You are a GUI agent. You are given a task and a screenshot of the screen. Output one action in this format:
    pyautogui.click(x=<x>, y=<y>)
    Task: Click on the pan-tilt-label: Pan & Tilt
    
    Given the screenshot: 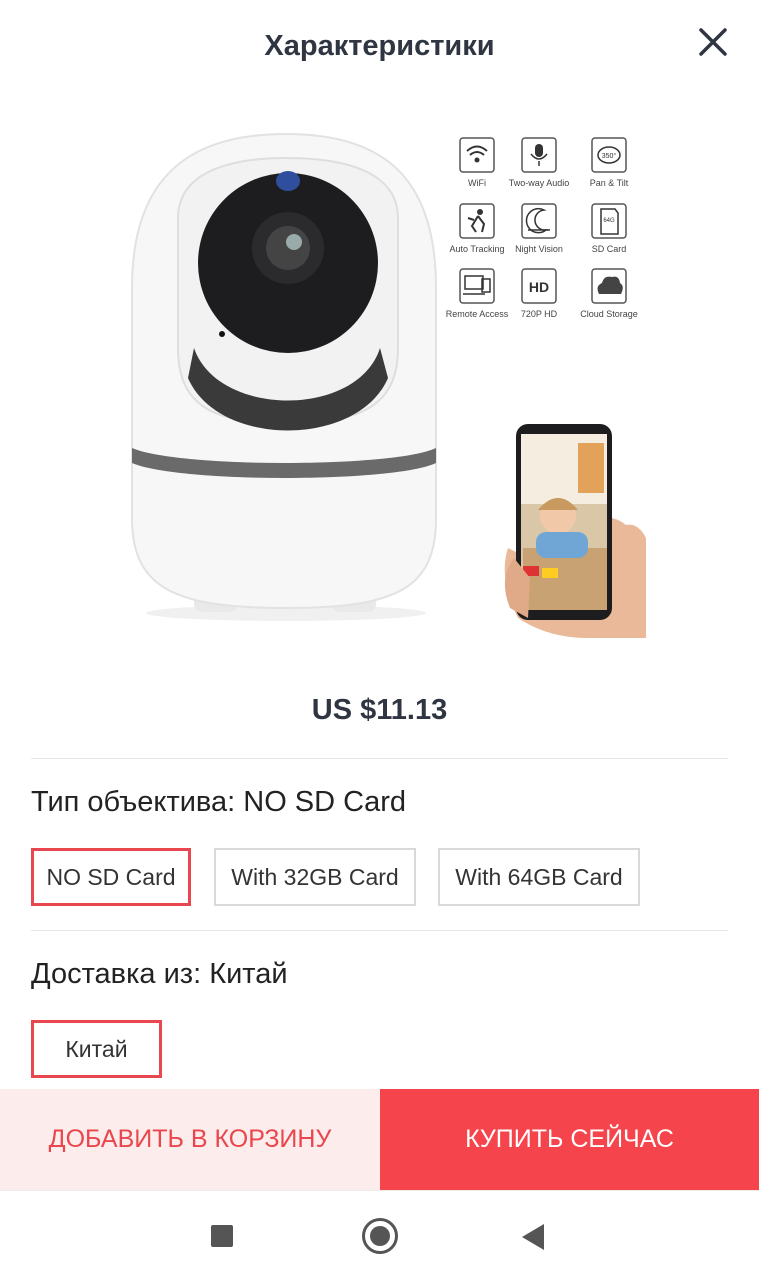 What is the action you would take?
    pyautogui.click(x=609, y=183)
    